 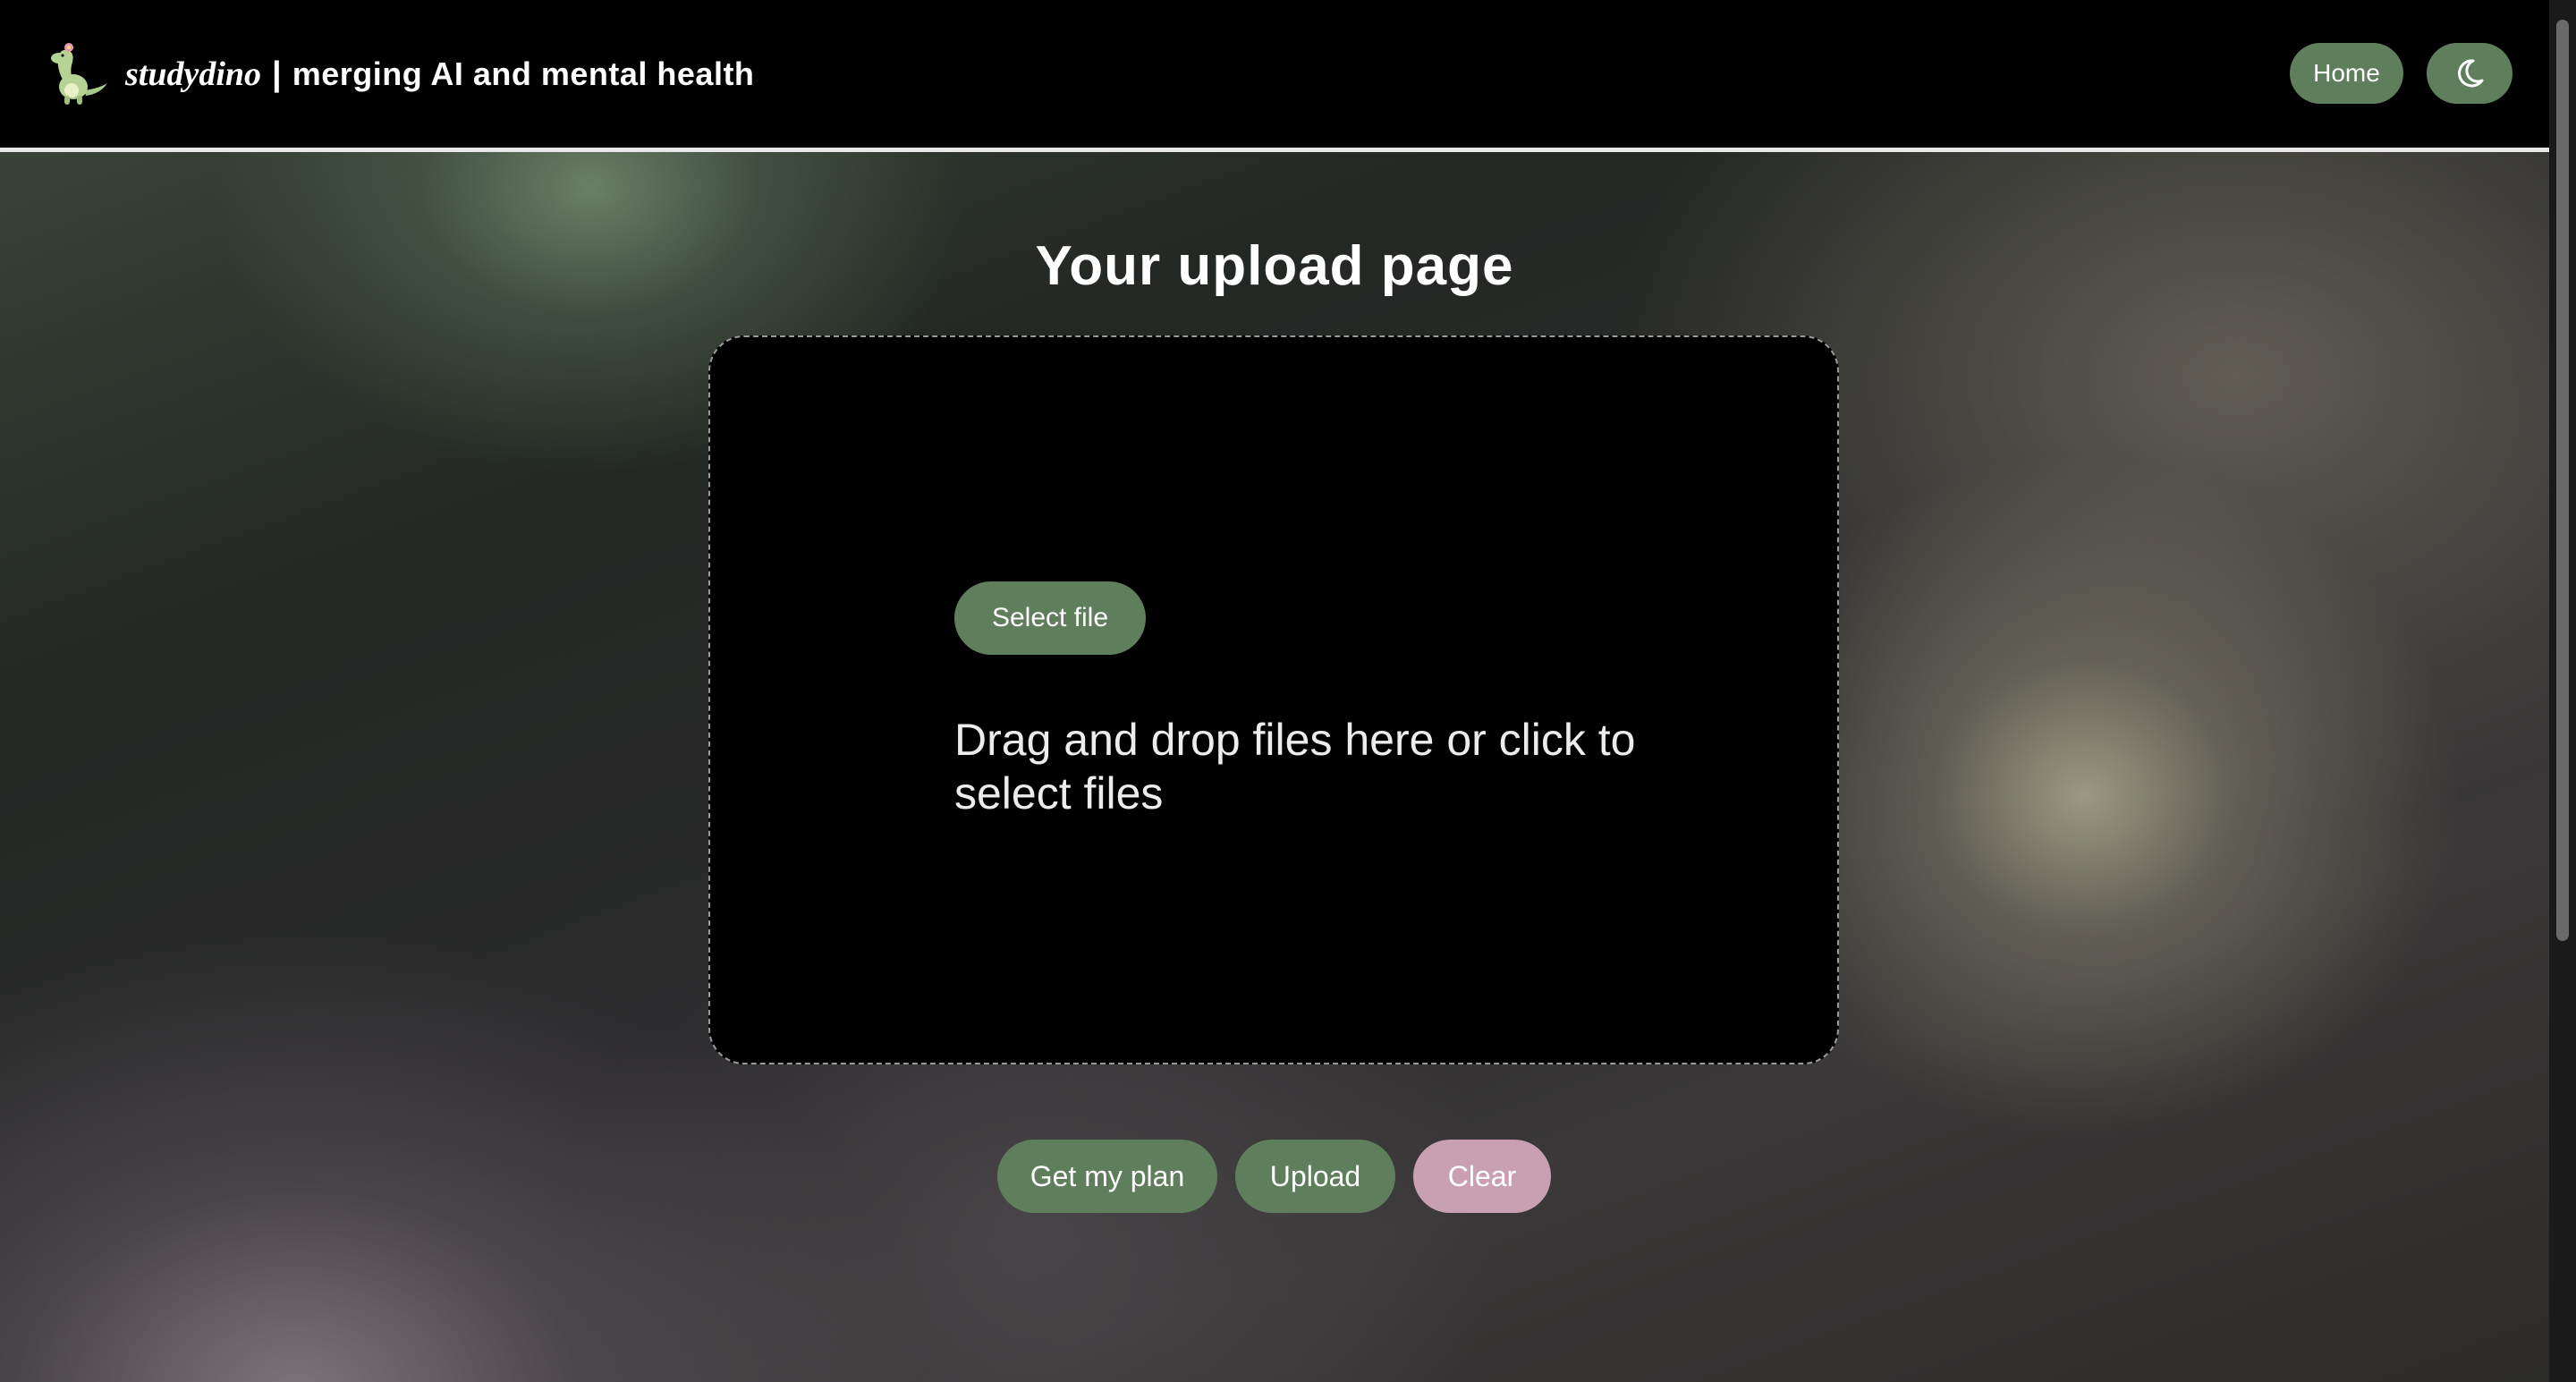 What do you see at coordinates (79, 74) in the screenshot?
I see `dino-logo-icon` at bounding box center [79, 74].